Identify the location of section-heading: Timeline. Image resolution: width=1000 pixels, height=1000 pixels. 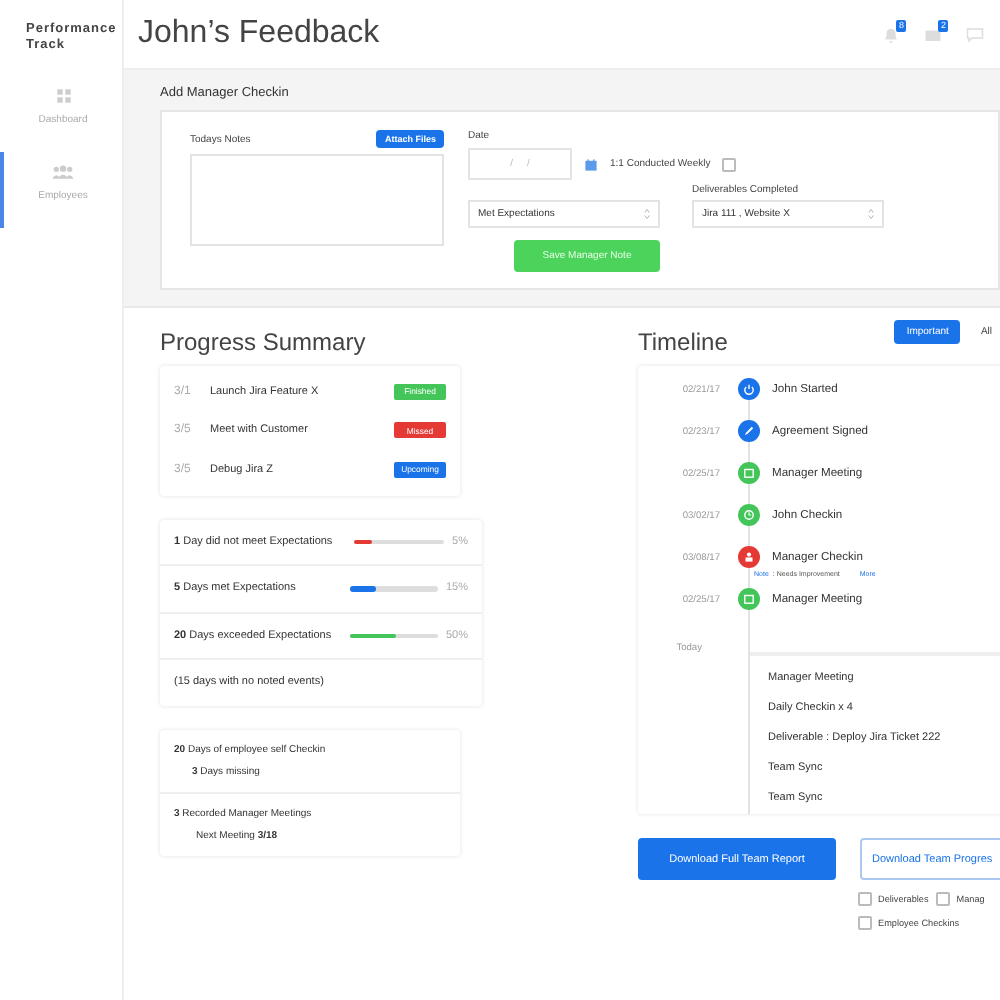
(683, 342).